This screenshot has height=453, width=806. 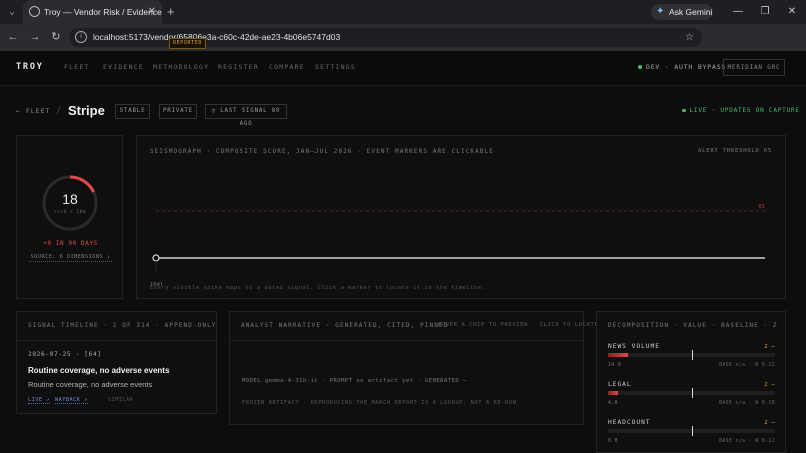 What do you see at coordinates (754, 67) in the screenshot?
I see `org-button: MERIDIAN GRC` at bounding box center [754, 67].